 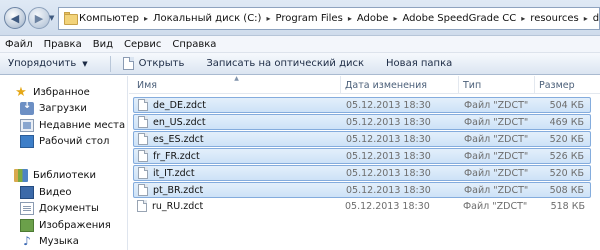 What do you see at coordinates (51, 18) in the screenshot?
I see `recent-pages-dropdown-icon: ▼` at bounding box center [51, 18].